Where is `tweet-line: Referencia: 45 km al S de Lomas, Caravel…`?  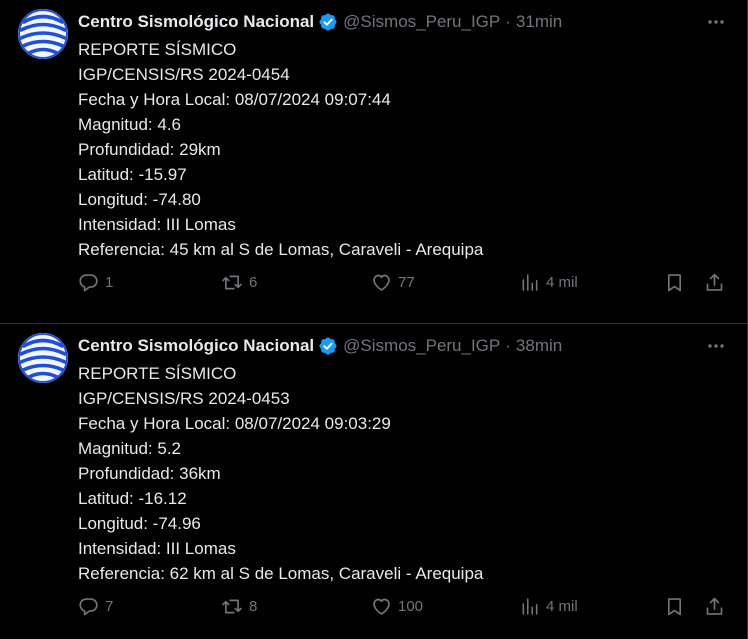
tweet-line: Referencia: 45 km al S de Lomas, Caravel… is located at coordinates (281, 249).